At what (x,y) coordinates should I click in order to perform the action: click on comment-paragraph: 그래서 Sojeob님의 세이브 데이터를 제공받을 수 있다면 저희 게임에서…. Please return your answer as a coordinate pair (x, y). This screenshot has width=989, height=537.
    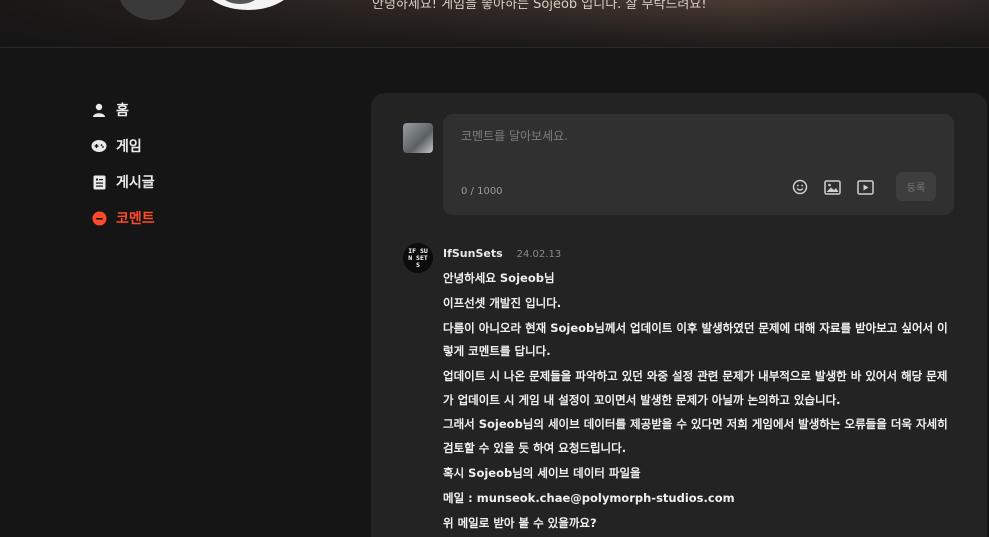
    Looking at the image, I should click on (695, 436).